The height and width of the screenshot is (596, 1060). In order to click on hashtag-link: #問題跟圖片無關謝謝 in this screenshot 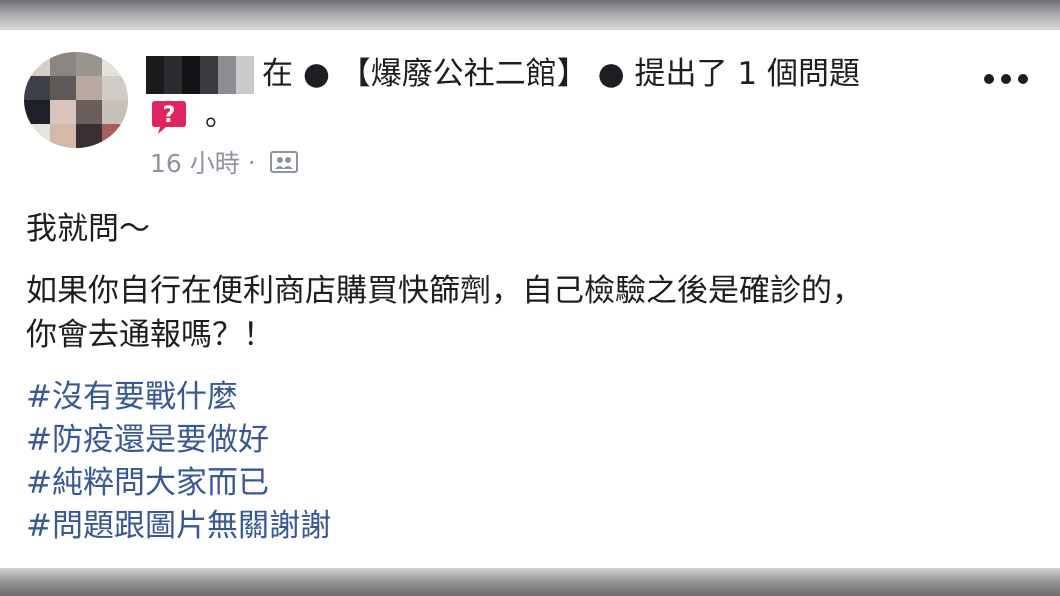, I will do `click(178, 526)`.